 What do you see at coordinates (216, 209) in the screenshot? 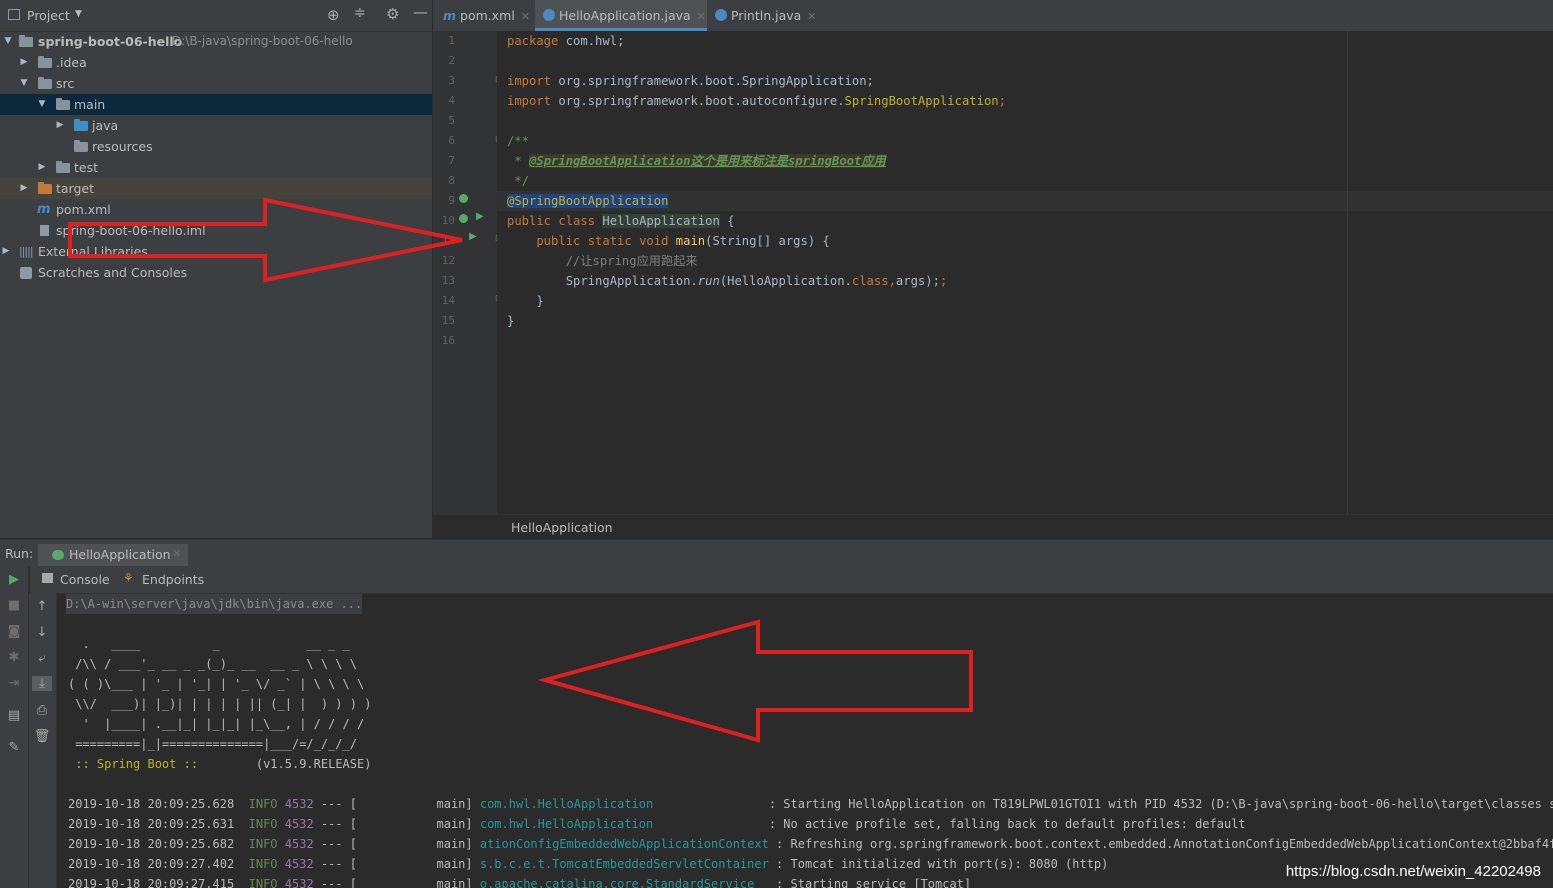
I see `tree-item-pom: m pom.xml` at bounding box center [216, 209].